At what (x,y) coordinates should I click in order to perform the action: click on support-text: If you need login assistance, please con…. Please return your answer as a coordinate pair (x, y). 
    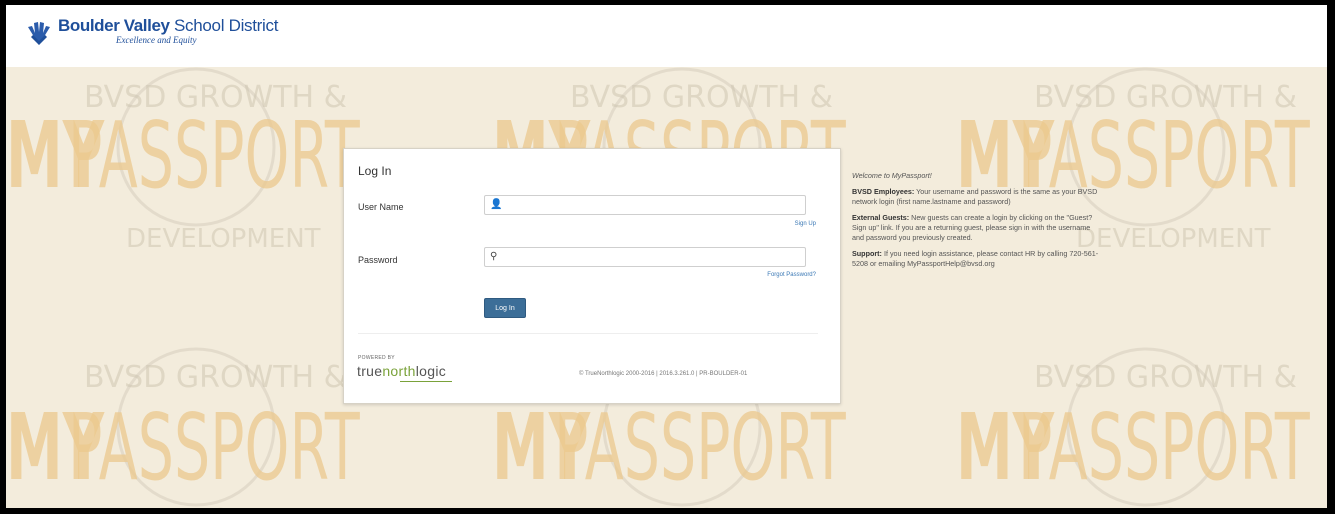
    Looking at the image, I should click on (975, 258).